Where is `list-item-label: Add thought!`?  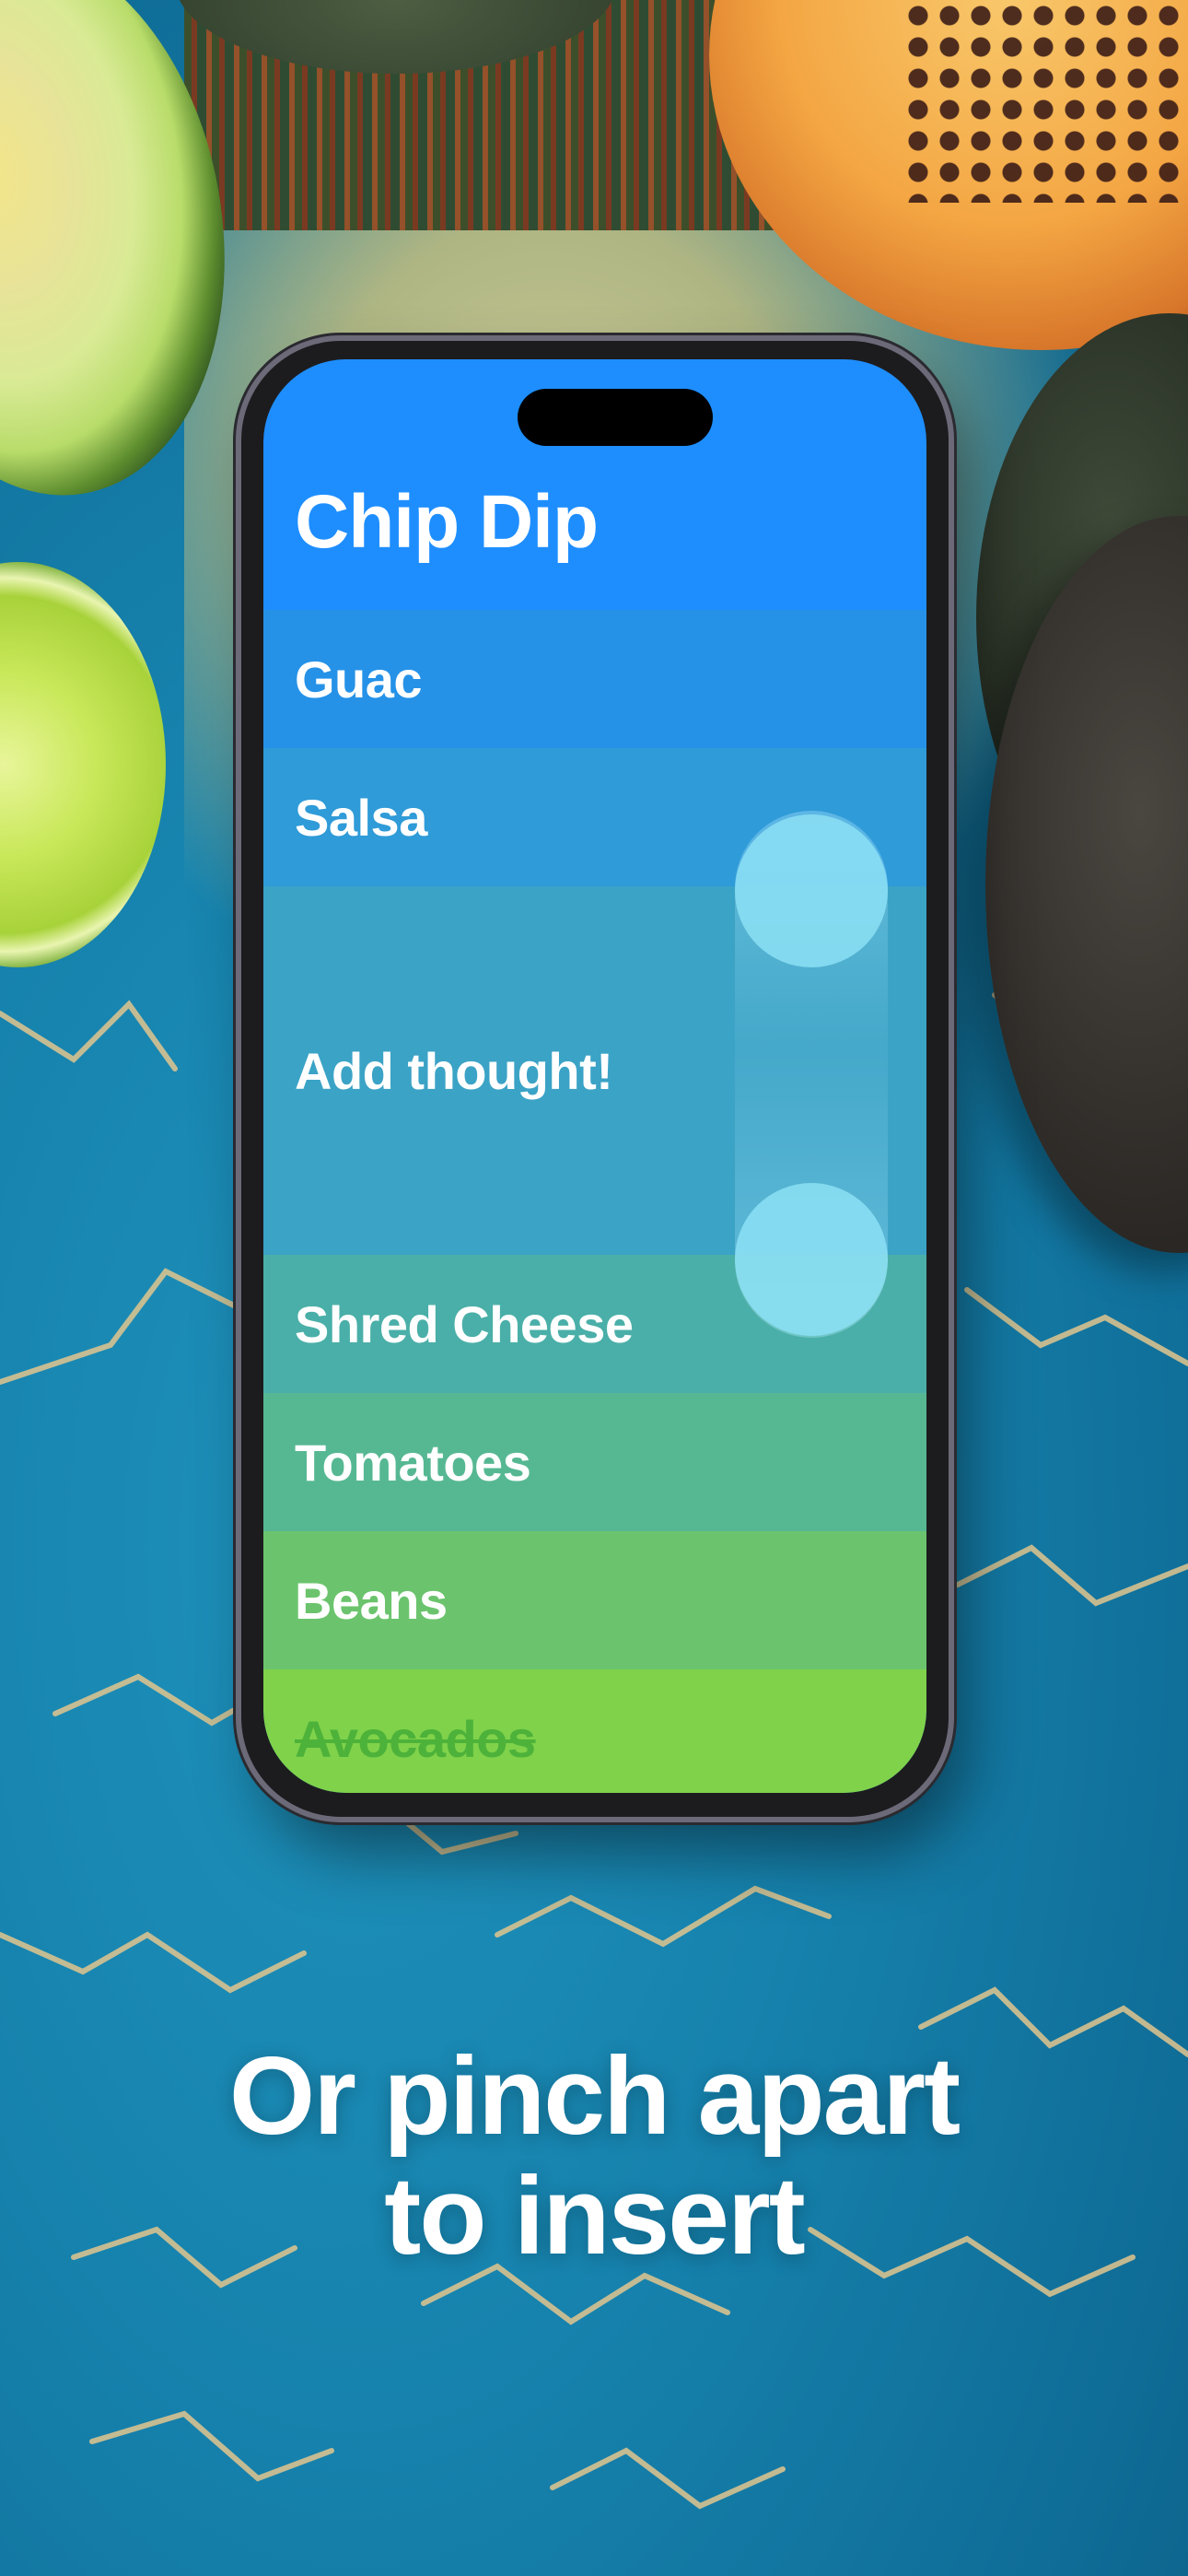
list-item-label: Add thought! is located at coordinates (454, 1070).